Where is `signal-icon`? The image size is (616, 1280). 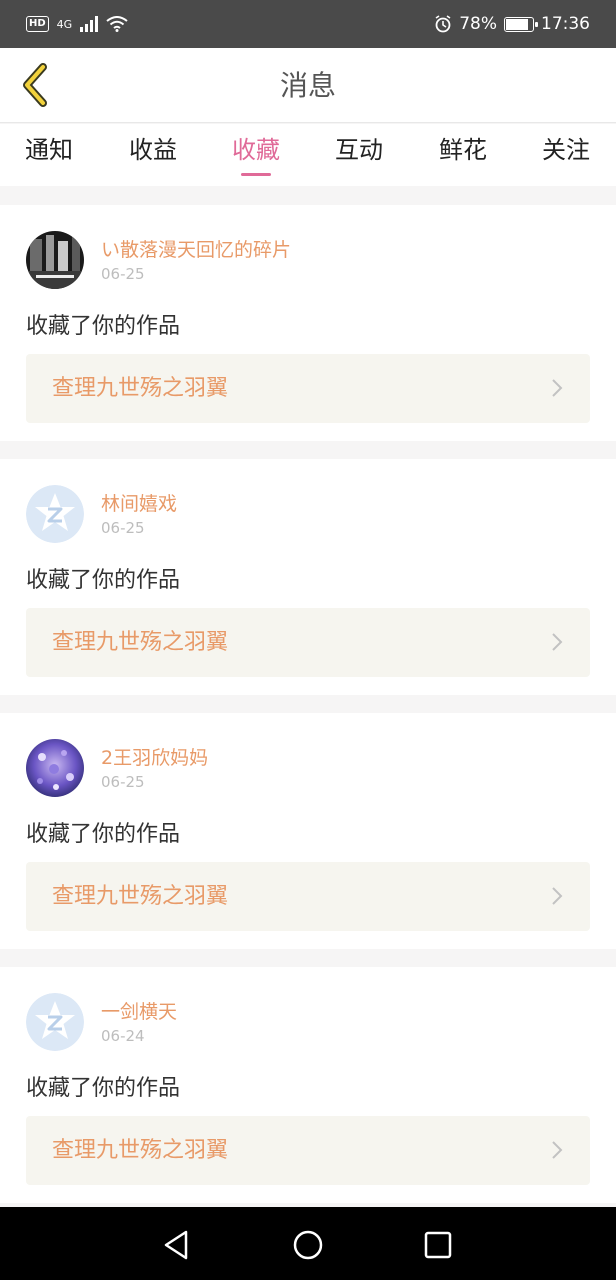 signal-icon is located at coordinates (89, 24).